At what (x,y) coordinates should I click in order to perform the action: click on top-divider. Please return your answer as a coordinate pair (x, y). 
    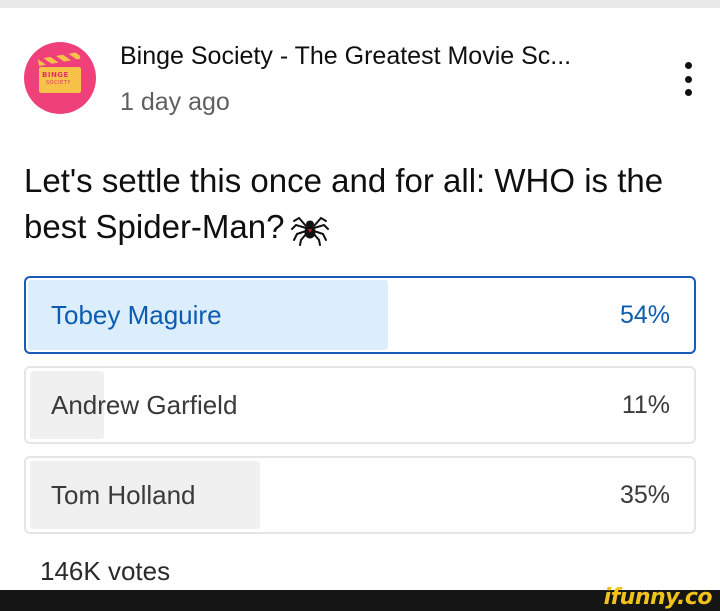
    Looking at the image, I should click on (360, 4).